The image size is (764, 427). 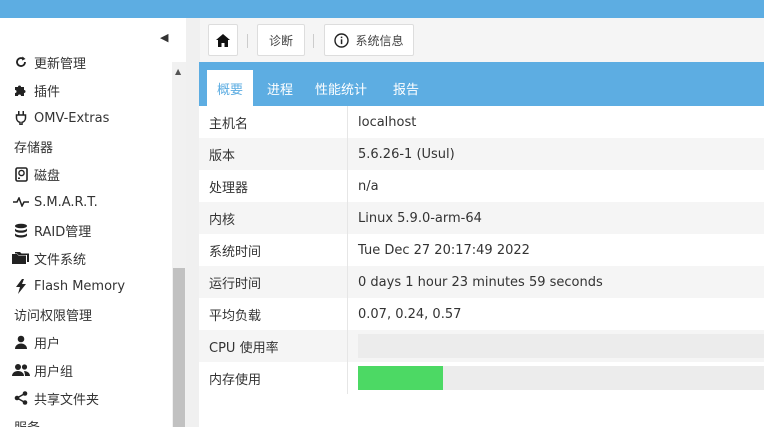 What do you see at coordinates (481, 314) in the screenshot?
I see `table-row: 平均负载 0.07, 0.24, 0.57` at bounding box center [481, 314].